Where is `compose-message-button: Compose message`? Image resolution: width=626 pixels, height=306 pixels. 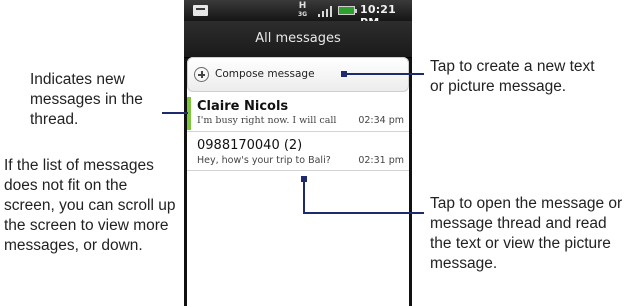
compose-message-button: Compose message is located at coordinates (298, 74).